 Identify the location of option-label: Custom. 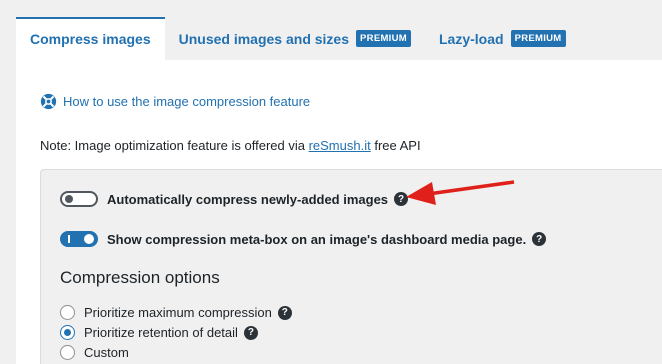
(106, 352).